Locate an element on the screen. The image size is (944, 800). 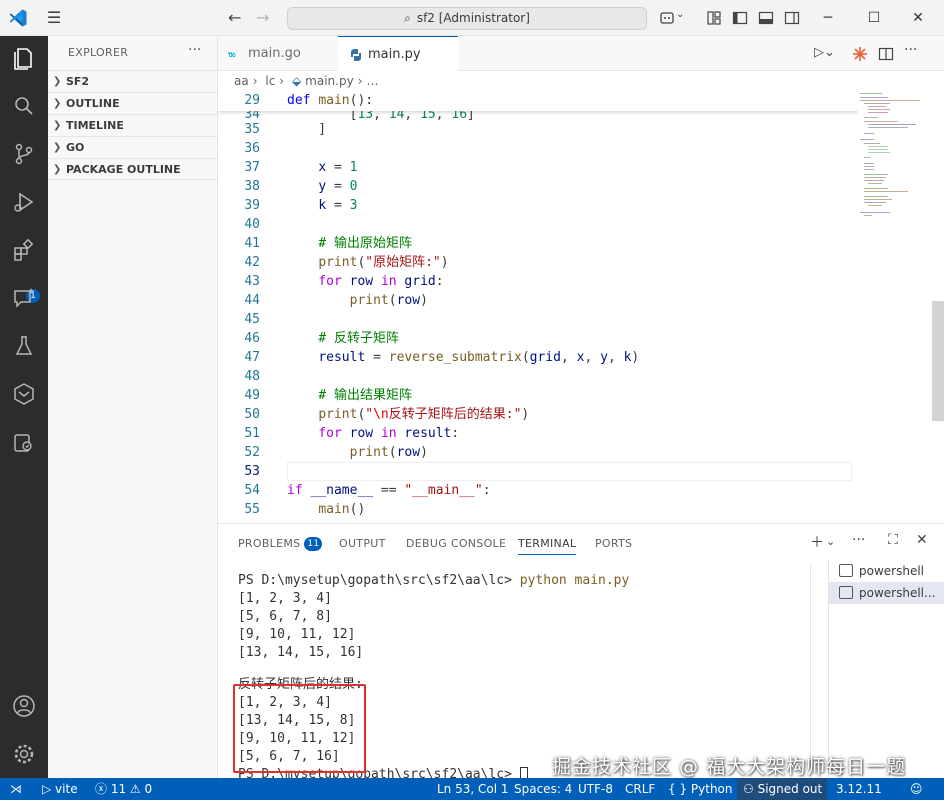
code-line: 49 # 输出结果矩阵 is located at coordinates (328, 395).